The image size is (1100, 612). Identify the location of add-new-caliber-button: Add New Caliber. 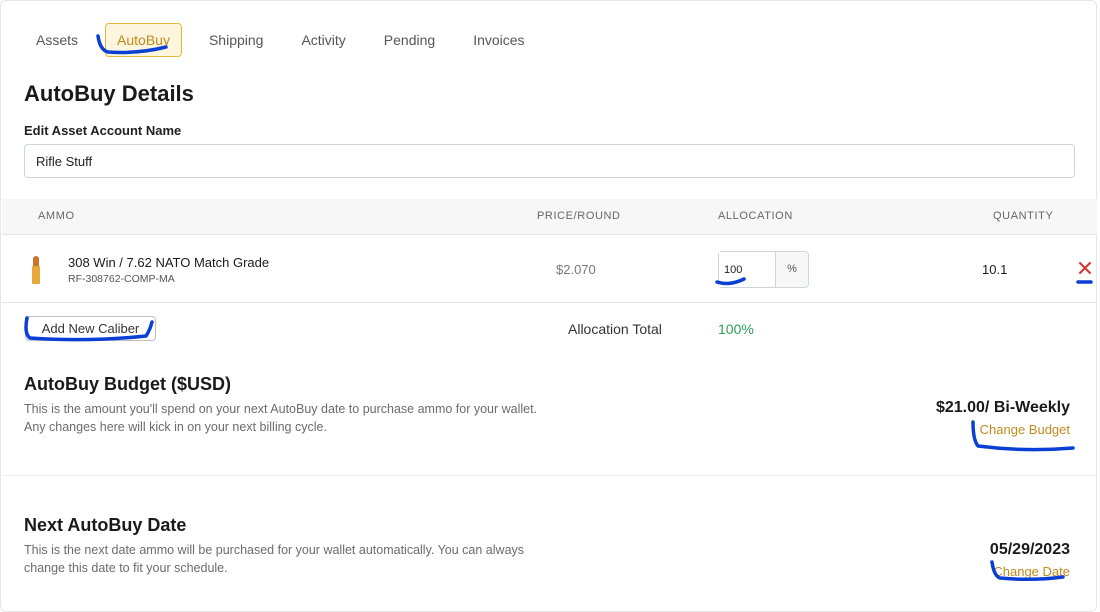
(90, 328).